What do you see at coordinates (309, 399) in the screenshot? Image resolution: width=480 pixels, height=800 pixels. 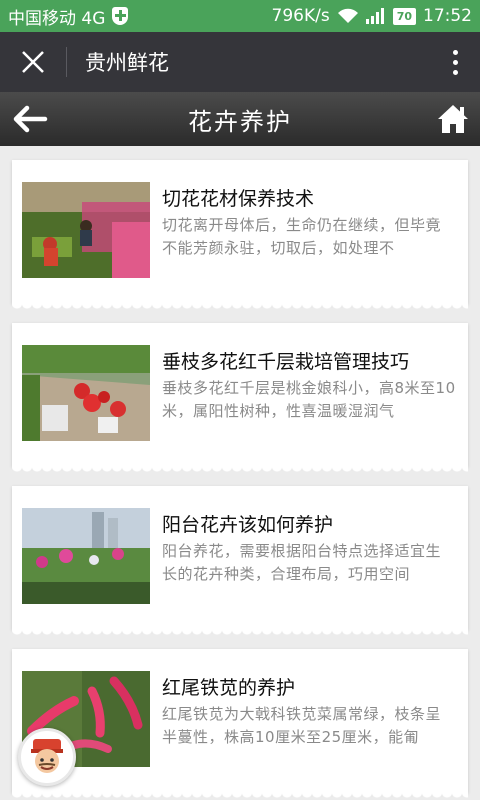 I see `article-summary: 垂枝多花红千层是桃金娘科小，高8米至10米，属阳性树种，性喜温暖湿润气` at bounding box center [309, 399].